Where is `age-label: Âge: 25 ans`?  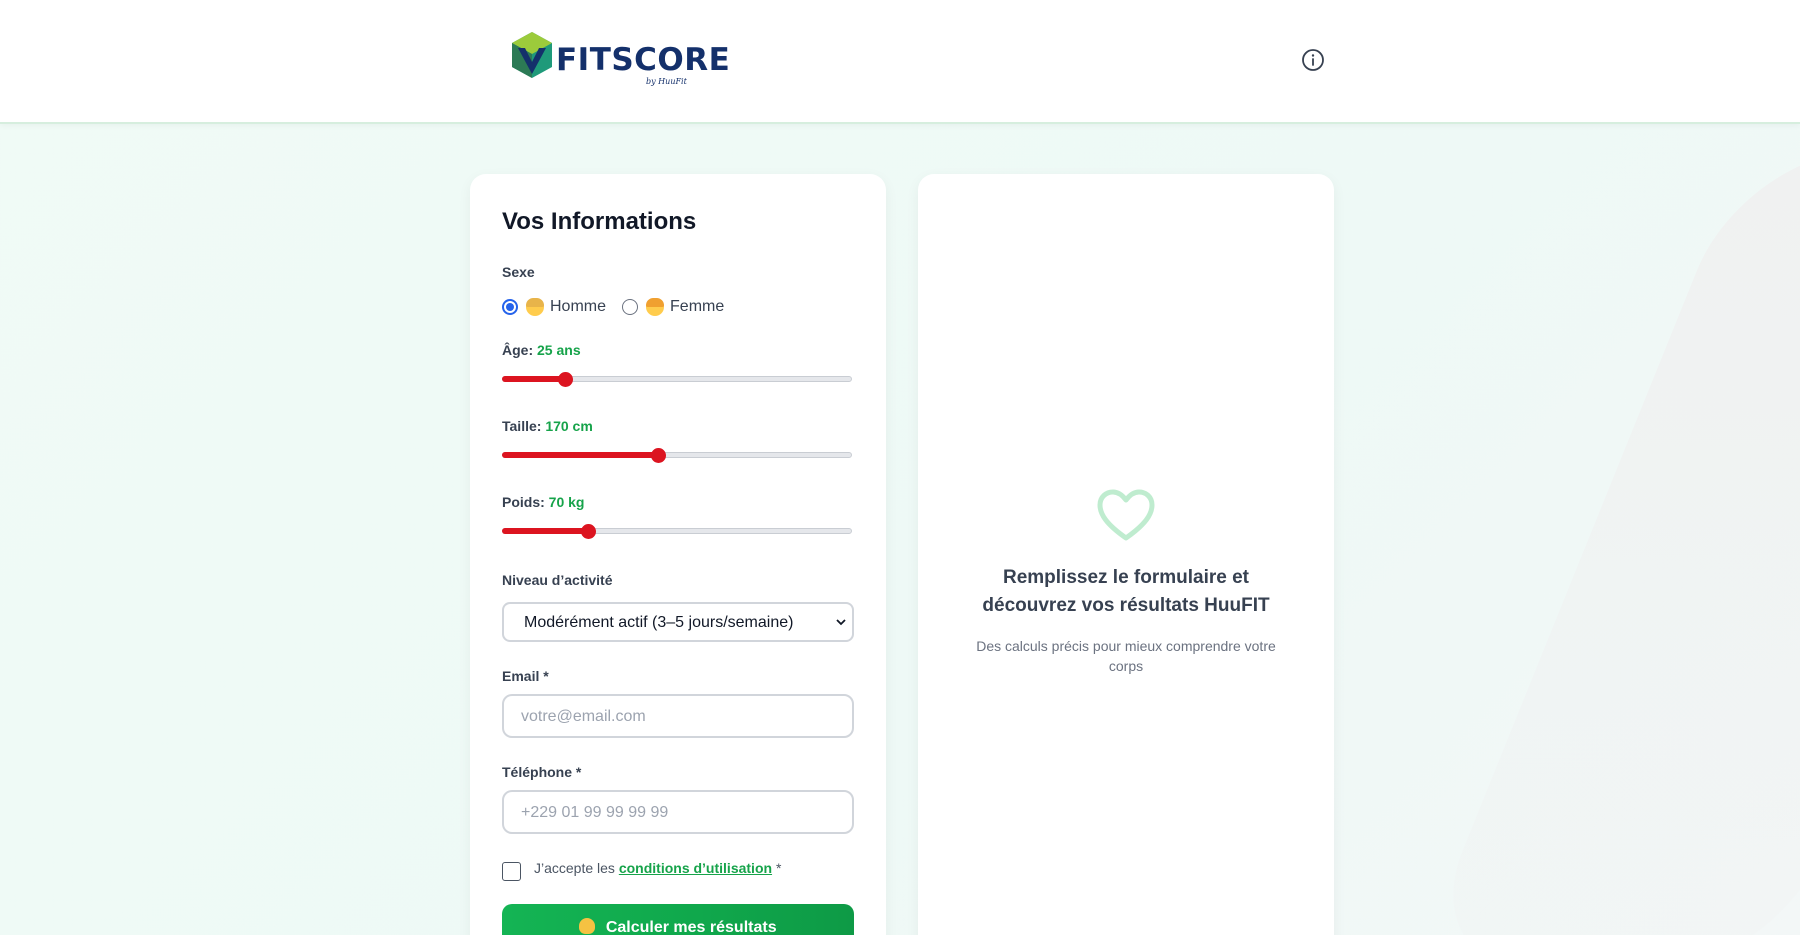
age-label: Âge: 25 ans is located at coordinates (541, 350).